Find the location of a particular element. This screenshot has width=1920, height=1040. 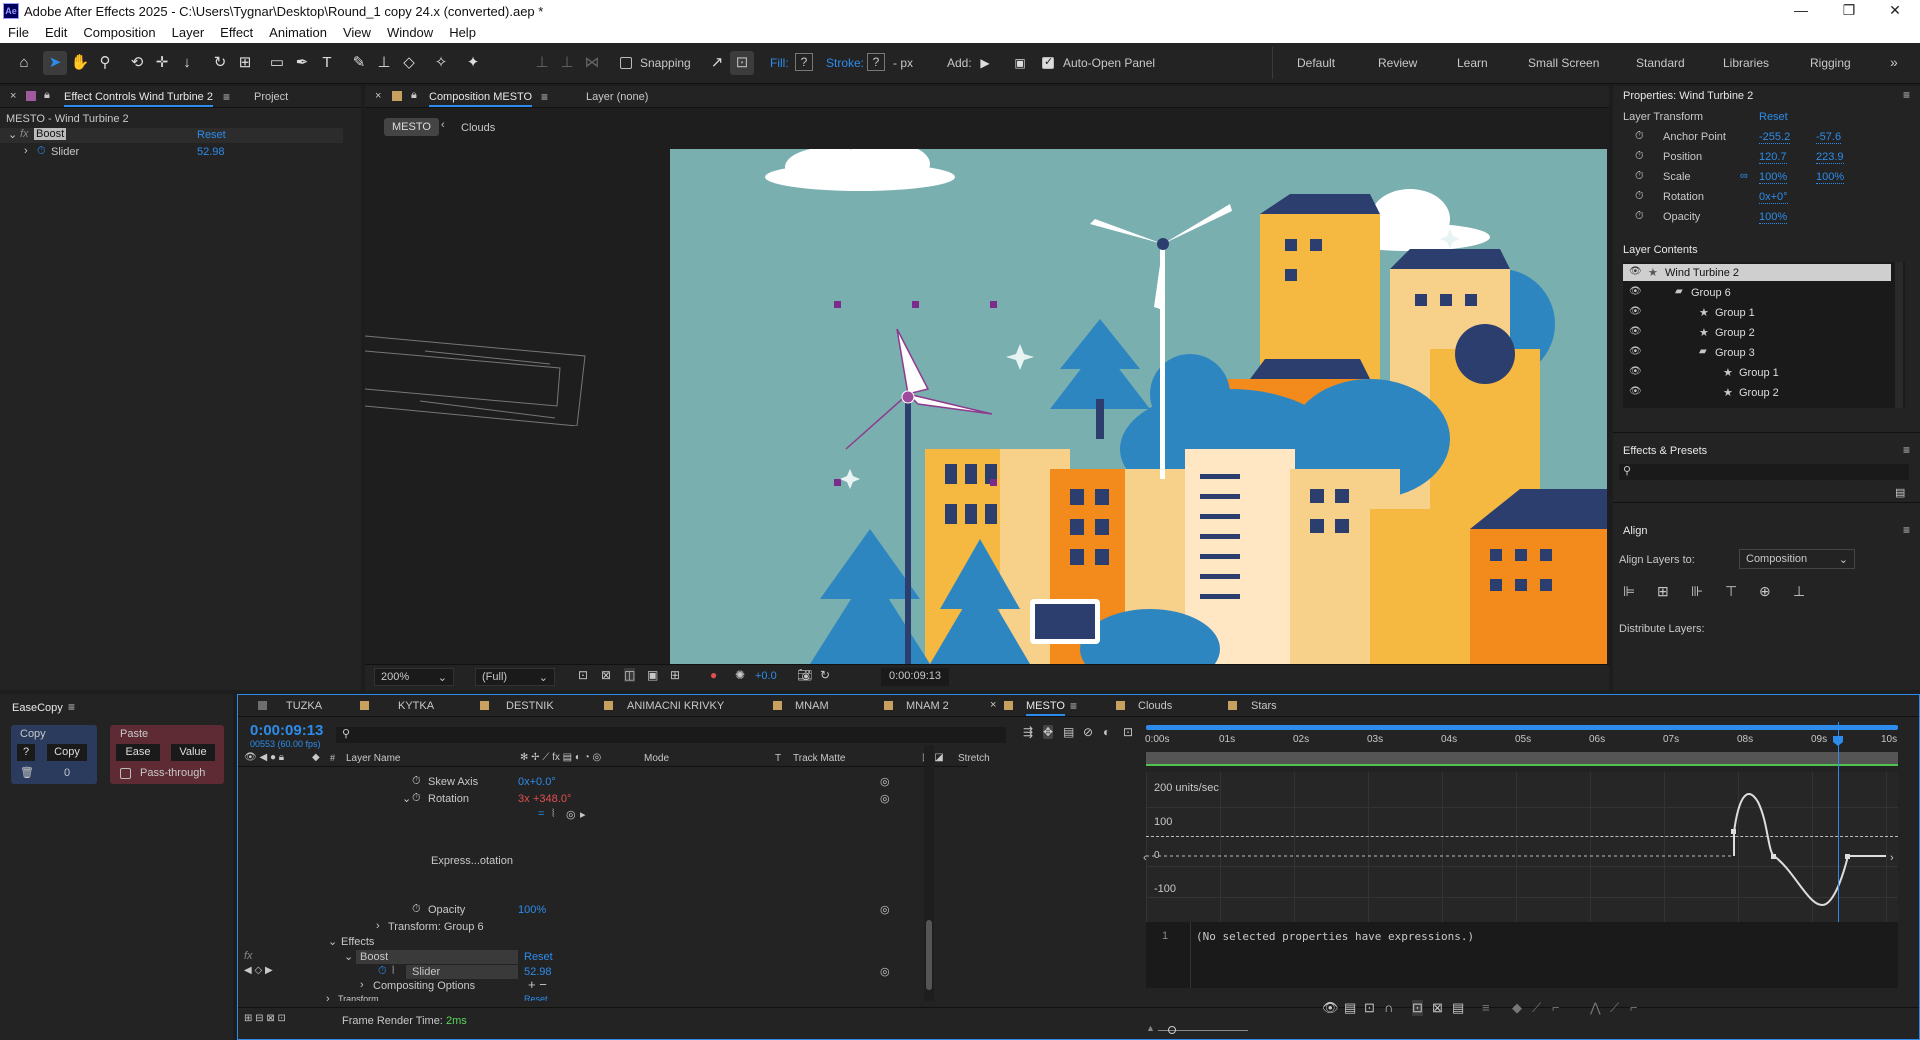

expression-language-icon: ▸ is located at coordinates (583, 814).